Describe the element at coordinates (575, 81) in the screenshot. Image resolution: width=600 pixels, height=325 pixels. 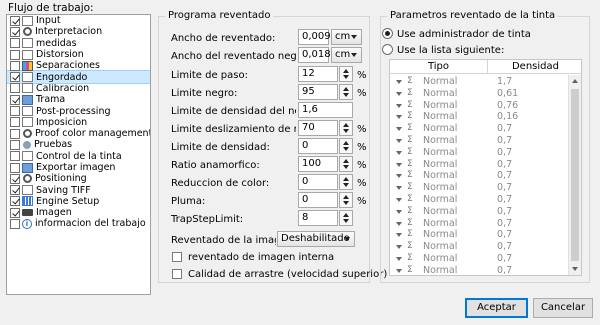
I see `scroll-up-icon` at that location.